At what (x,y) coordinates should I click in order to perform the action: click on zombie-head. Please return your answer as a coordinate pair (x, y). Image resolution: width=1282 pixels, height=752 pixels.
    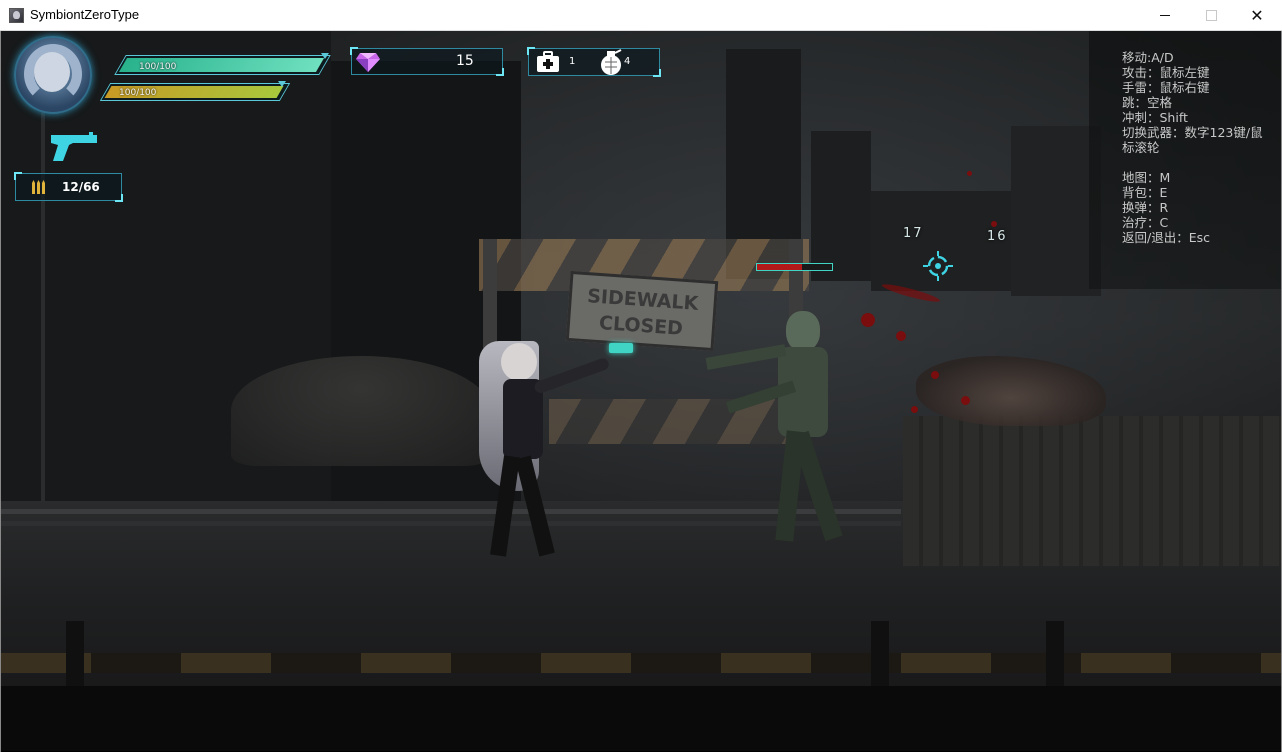
    Looking at the image, I should click on (803, 331).